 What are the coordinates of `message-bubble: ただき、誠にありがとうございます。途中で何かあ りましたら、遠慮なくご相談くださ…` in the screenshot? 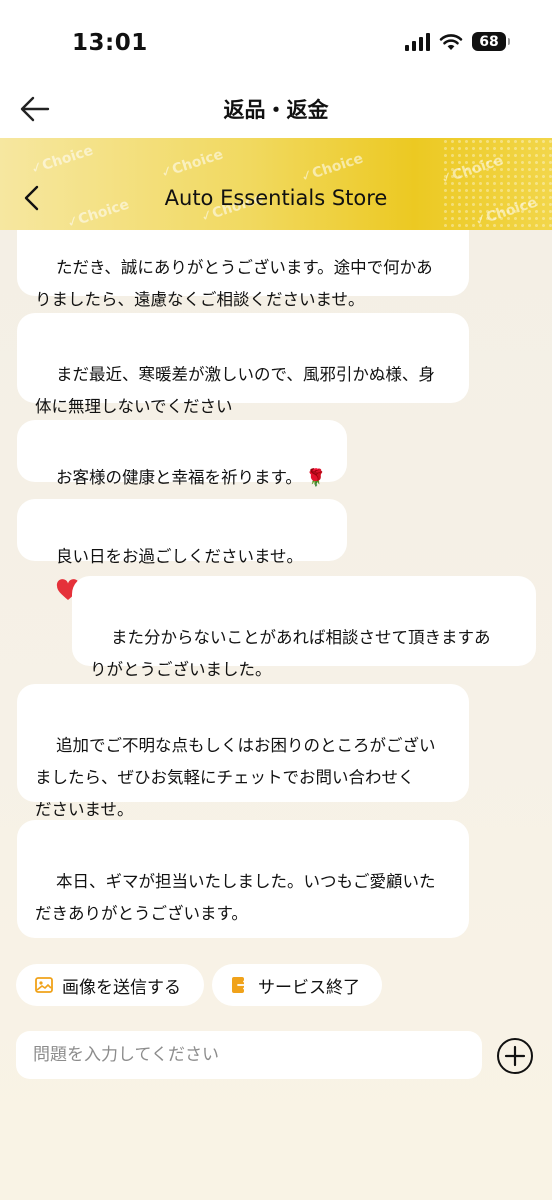 It's located at (243, 269).